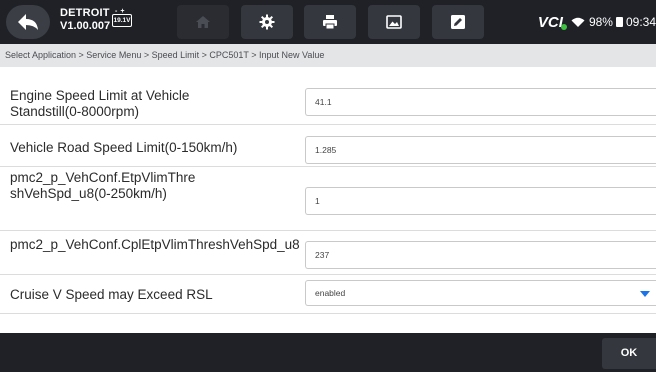 The height and width of the screenshot is (372, 656). Describe the element at coordinates (480, 201) in the screenshot. I see `threshold-speed-input: 1` at that location.